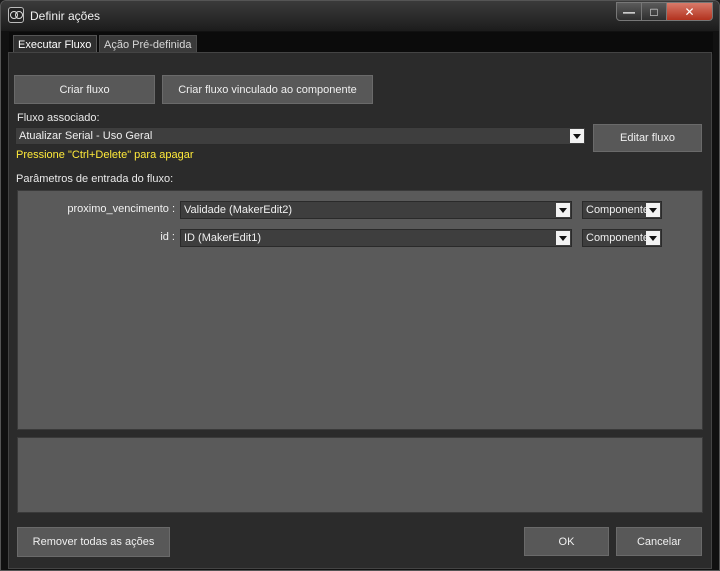  Describe the element at coordinates (65, 16) in the screenshot. I see `window-title: Definir ações` at that location.